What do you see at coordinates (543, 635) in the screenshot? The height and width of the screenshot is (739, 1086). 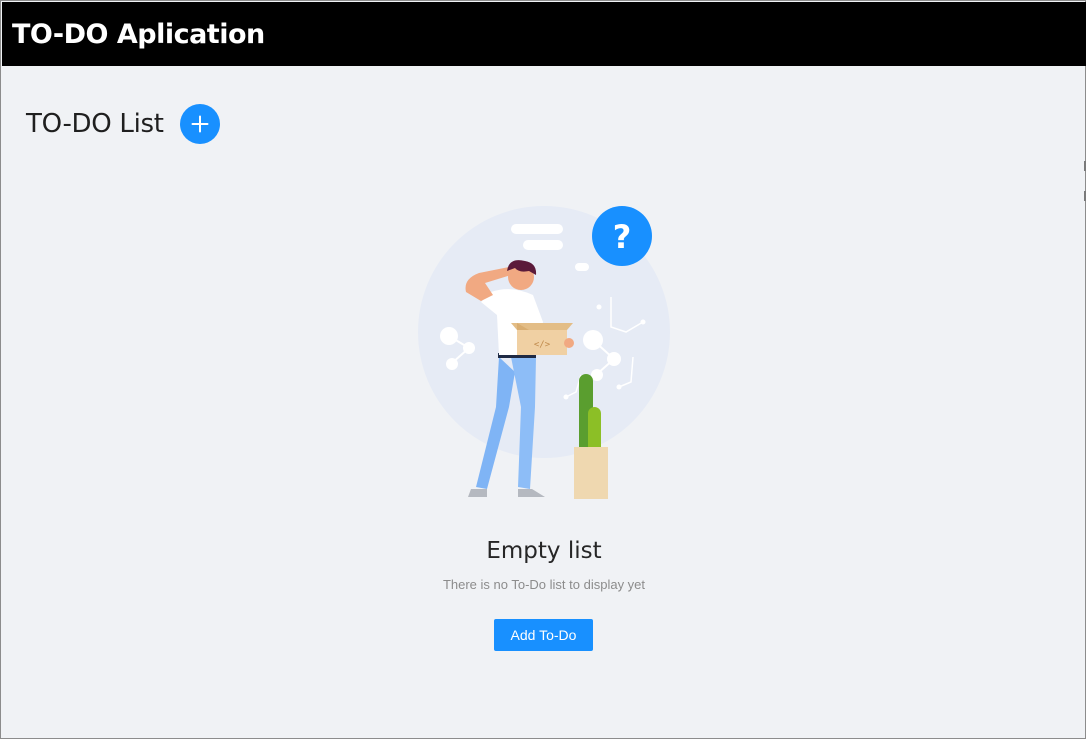 I see `add-todo-button: Add To-Do` at bounding box center [543, 635].